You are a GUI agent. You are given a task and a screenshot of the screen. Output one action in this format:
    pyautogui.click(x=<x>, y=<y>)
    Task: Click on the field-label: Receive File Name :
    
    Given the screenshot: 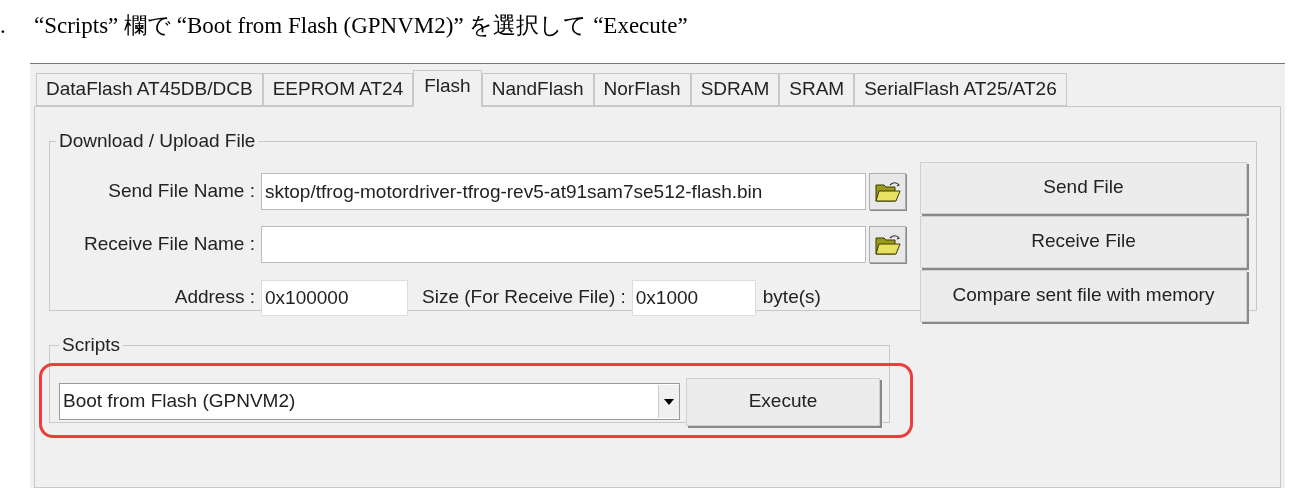 What is the action you would take?
    pyautogui.click(x=169, y=244)
    